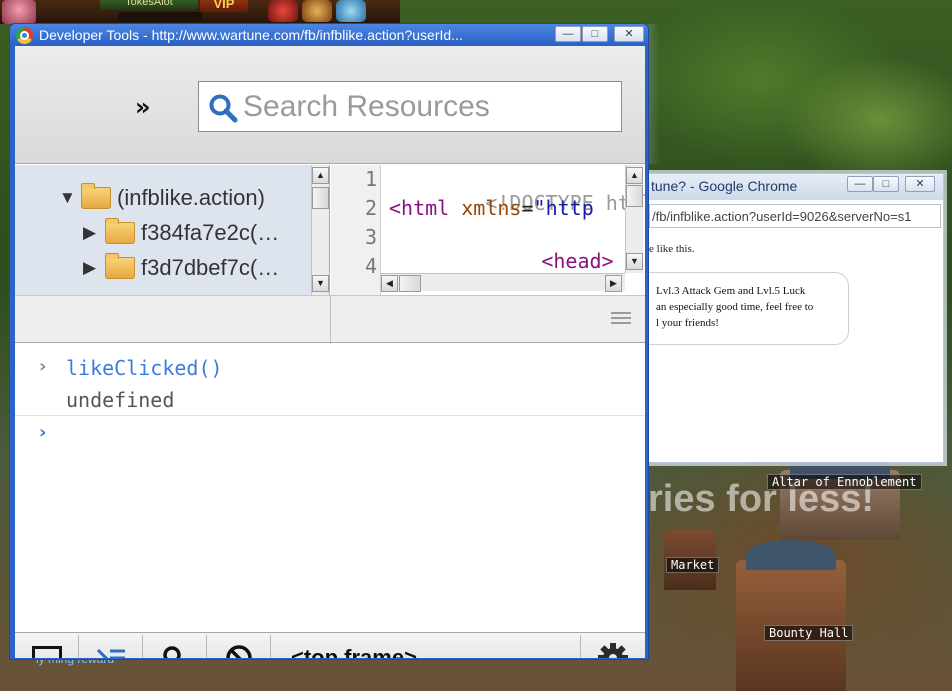 This screenshot has width=952, height=691. Describe the element at coordinates (791, 555) in the screenshot. I see `game-roof` at that location.